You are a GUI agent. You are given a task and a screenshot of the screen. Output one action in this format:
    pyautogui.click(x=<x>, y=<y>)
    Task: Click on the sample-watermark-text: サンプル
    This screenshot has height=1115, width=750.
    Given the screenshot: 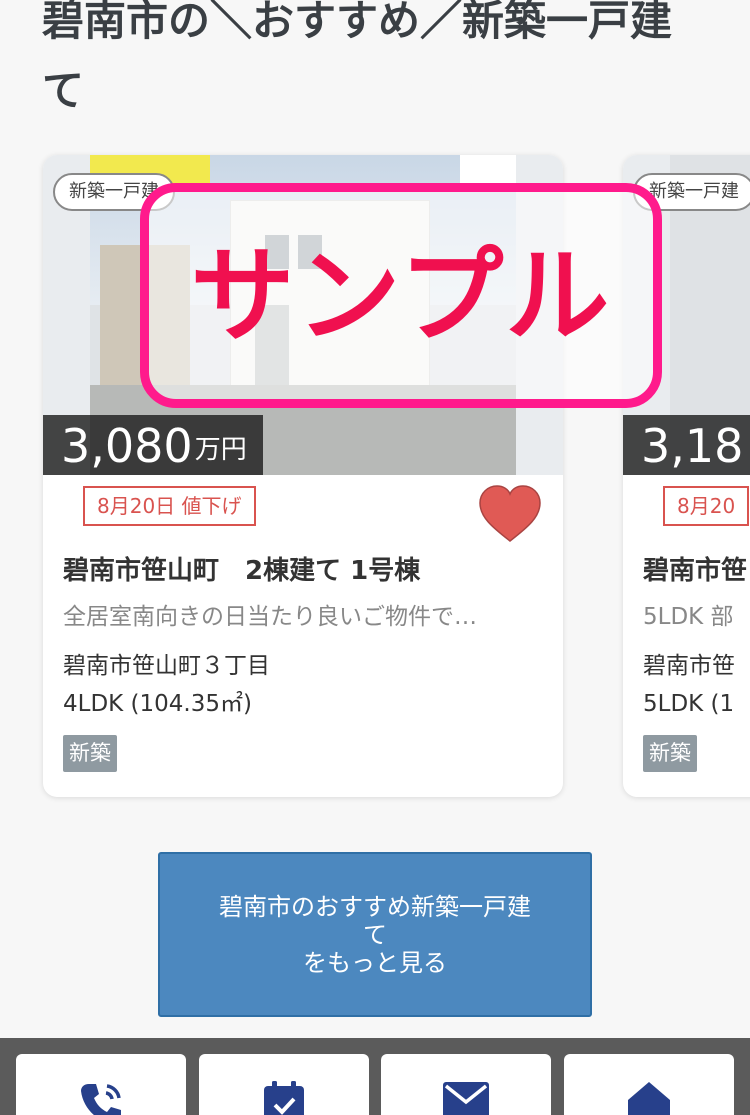 What is the action you would take?
    pyautogui.click(x=401, y=295)
    